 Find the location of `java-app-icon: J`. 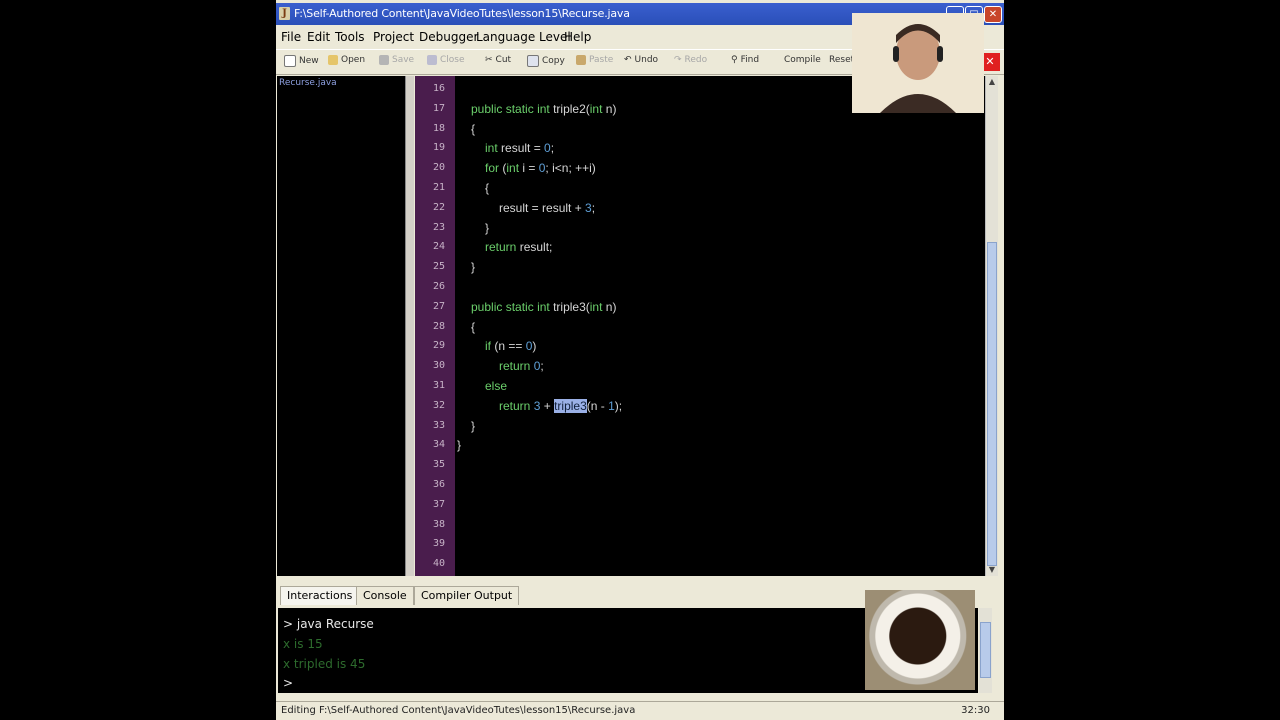

java-app-icon: J is located at coordinates (284, 13).